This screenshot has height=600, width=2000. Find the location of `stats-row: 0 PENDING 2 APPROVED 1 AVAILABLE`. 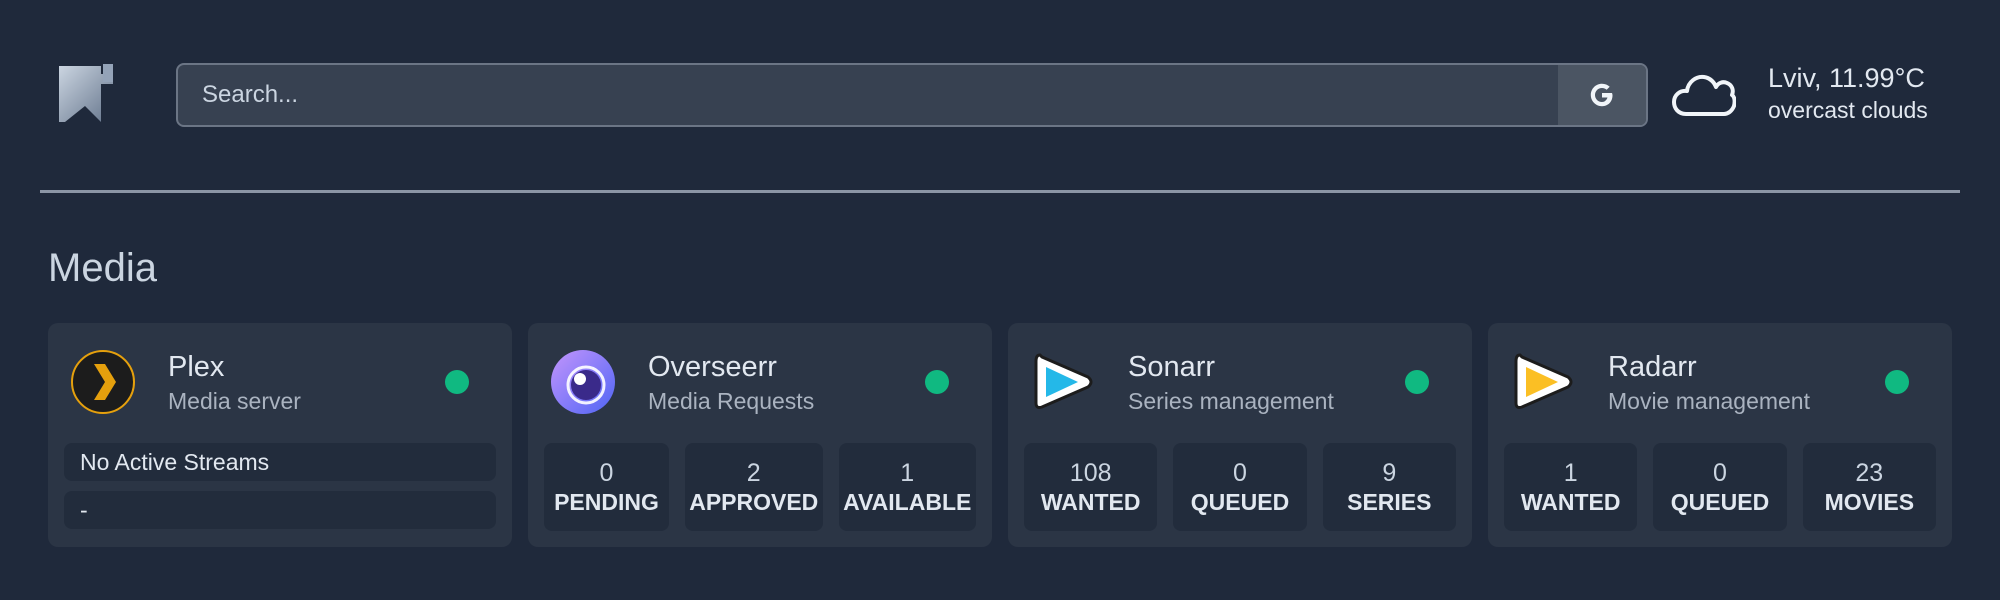

stats-row: 0 PENDING 2 APPROVED 1 AVAILABLE is located at coordinates (760, 487).